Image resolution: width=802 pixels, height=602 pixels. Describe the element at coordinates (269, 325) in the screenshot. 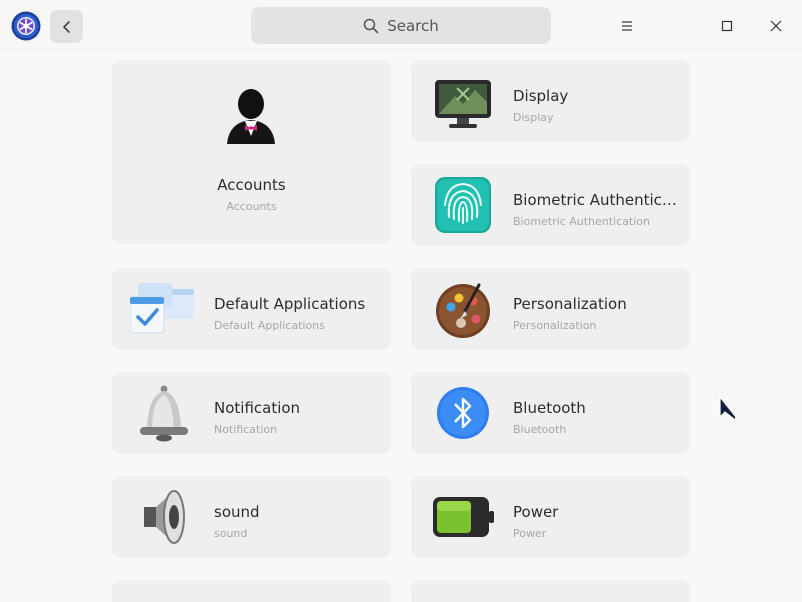

I see `module-subtitle: Default Applications` at that location.